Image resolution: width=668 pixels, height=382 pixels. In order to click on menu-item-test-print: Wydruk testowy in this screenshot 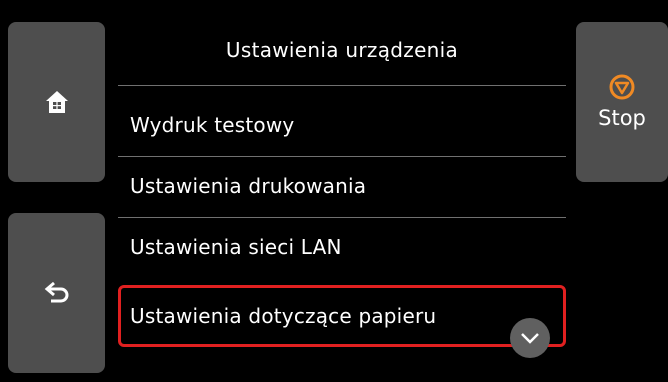, I will do `click(342, 125)`.